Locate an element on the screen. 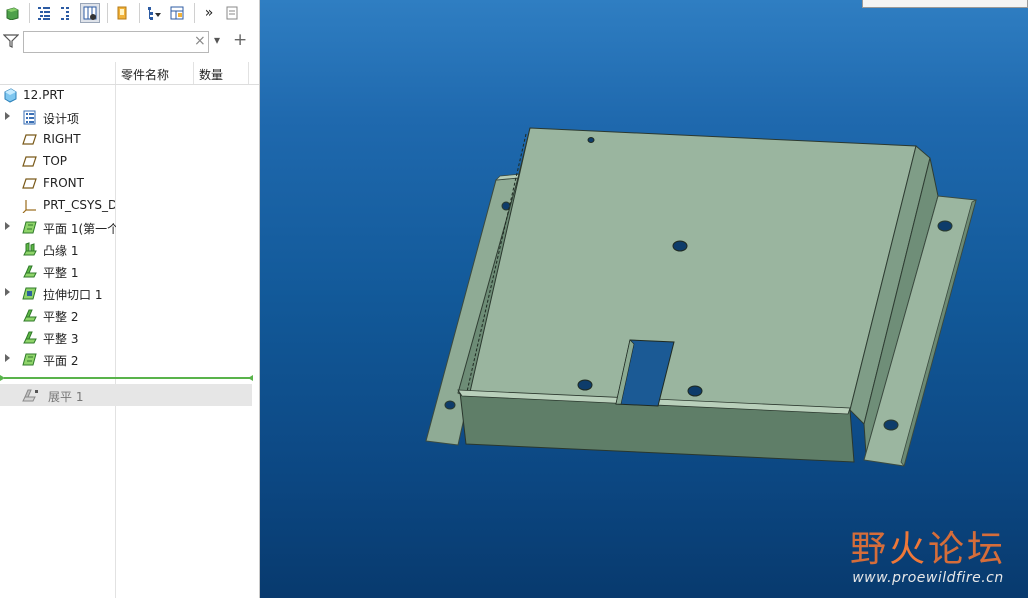 This screenshot has height=598, width=1028. more-tools-glyph: » is located at coordinates (209, 13).